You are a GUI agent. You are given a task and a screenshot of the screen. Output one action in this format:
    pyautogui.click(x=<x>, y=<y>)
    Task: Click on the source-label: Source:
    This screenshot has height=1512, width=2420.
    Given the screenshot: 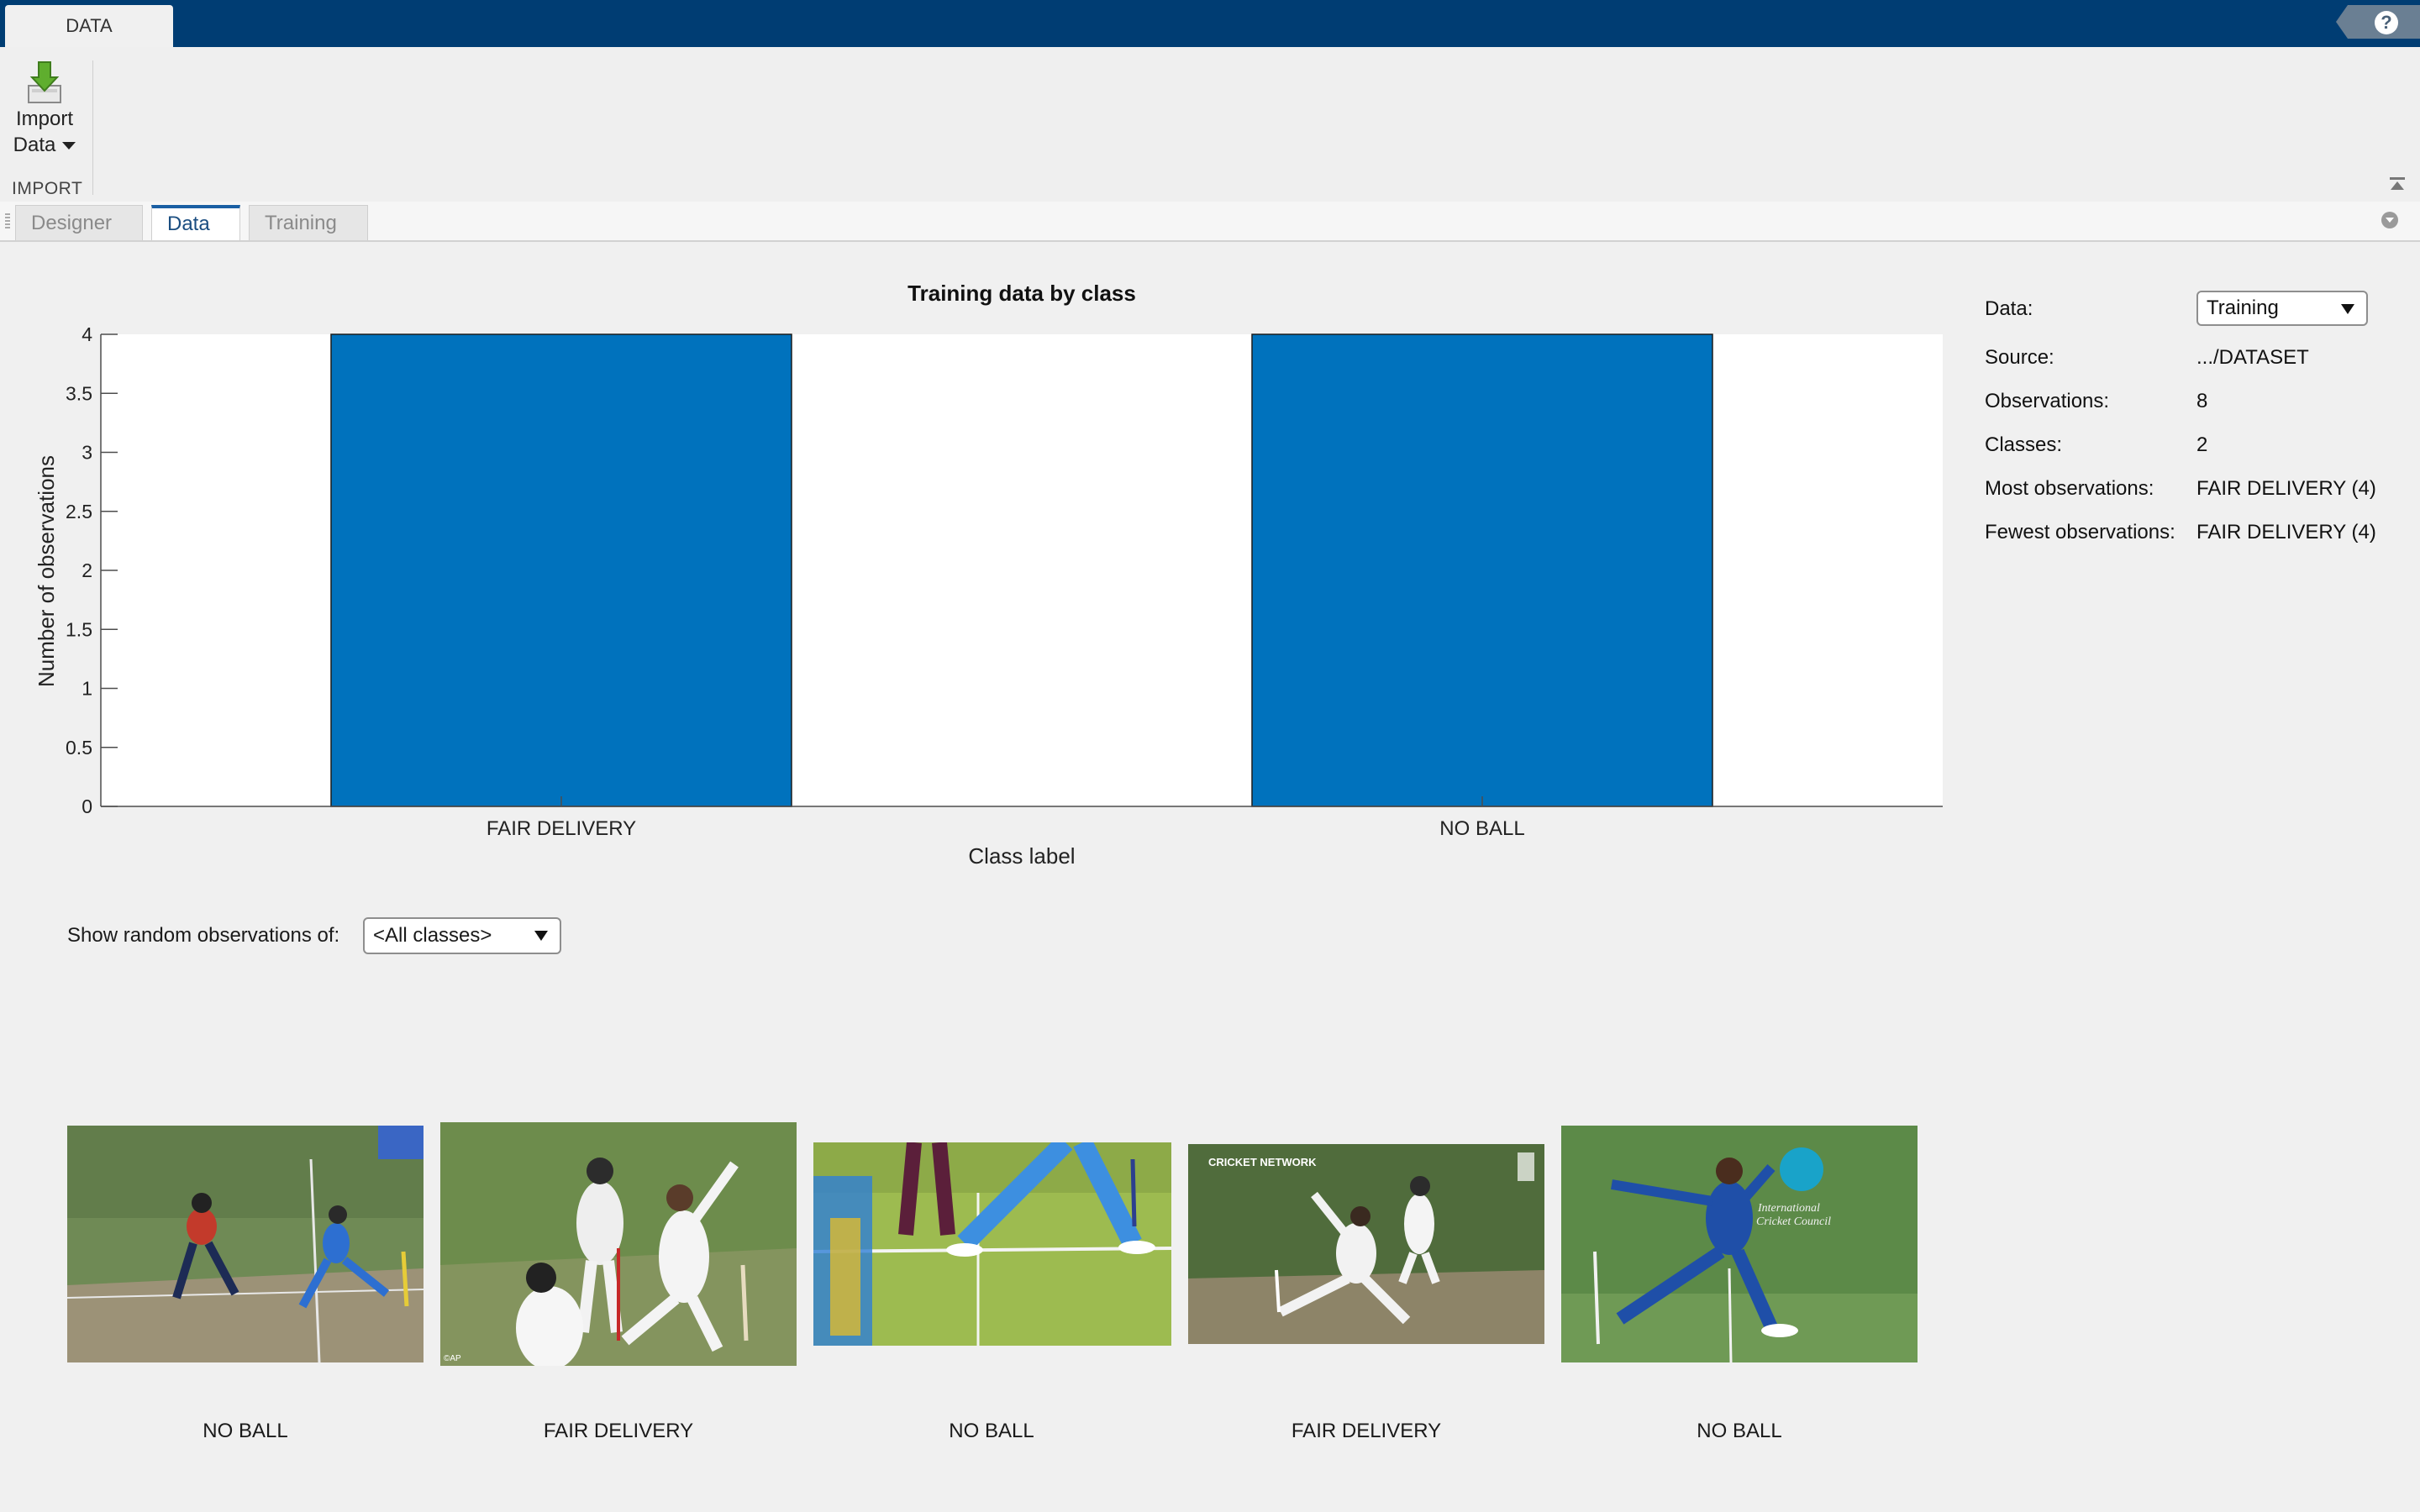 What is the action you would take?
    pyautogui.click(x=2020, y=357)
    